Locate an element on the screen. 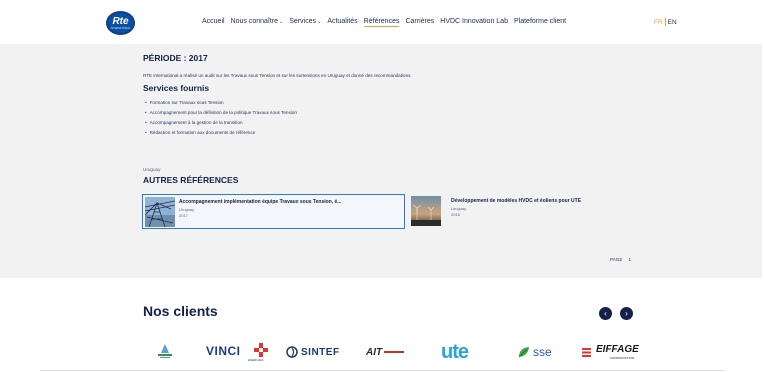 The image size is (764, 372). pager-label: PAGE is located at coordinates (616, 259).